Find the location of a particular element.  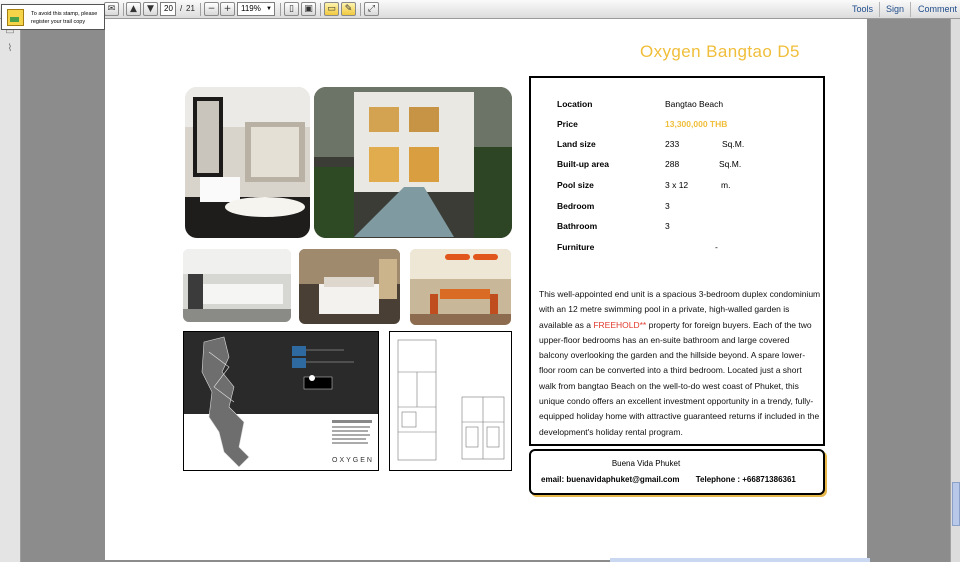

chevron-down-icon: ▼ is located at coordinates (269, 9).